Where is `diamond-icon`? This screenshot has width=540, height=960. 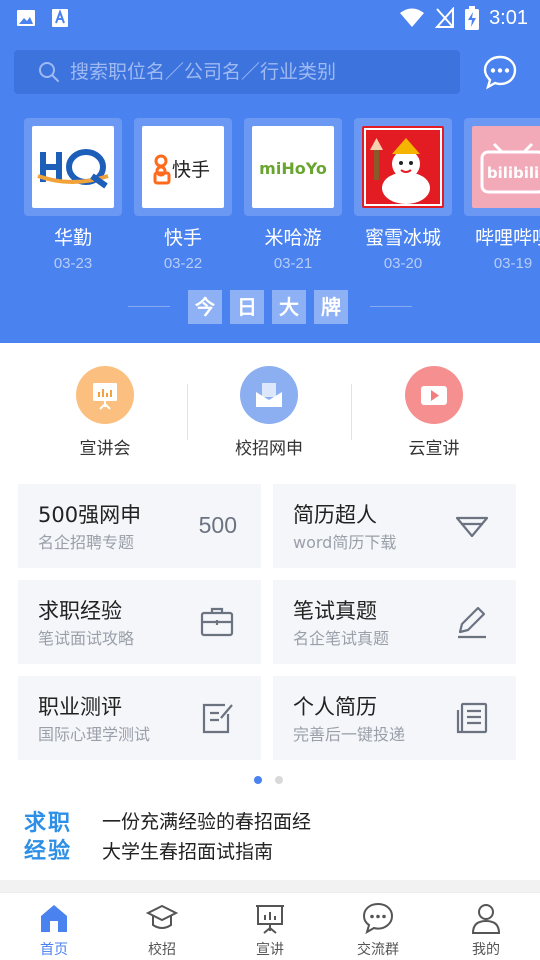 diamond-icon is located at coordinates (472, 527).